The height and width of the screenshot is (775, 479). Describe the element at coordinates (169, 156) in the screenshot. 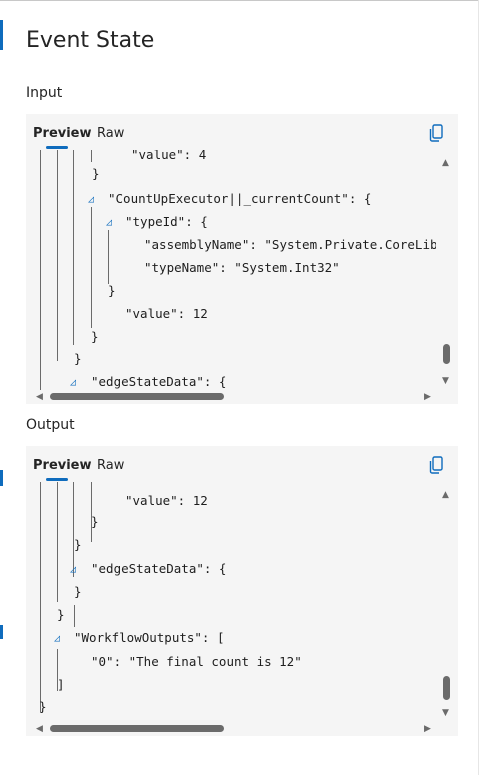

I see `code-line: "value": 4` at that location.